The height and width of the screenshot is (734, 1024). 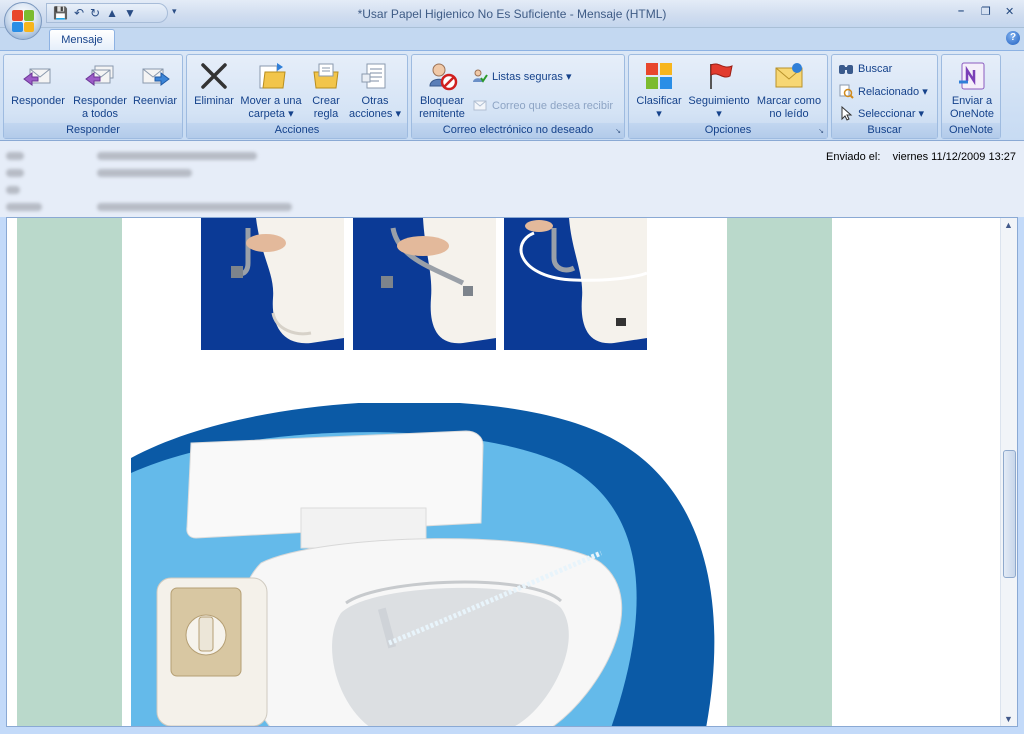 I want to click on minimize-button: –, so click(x=961, y=11).